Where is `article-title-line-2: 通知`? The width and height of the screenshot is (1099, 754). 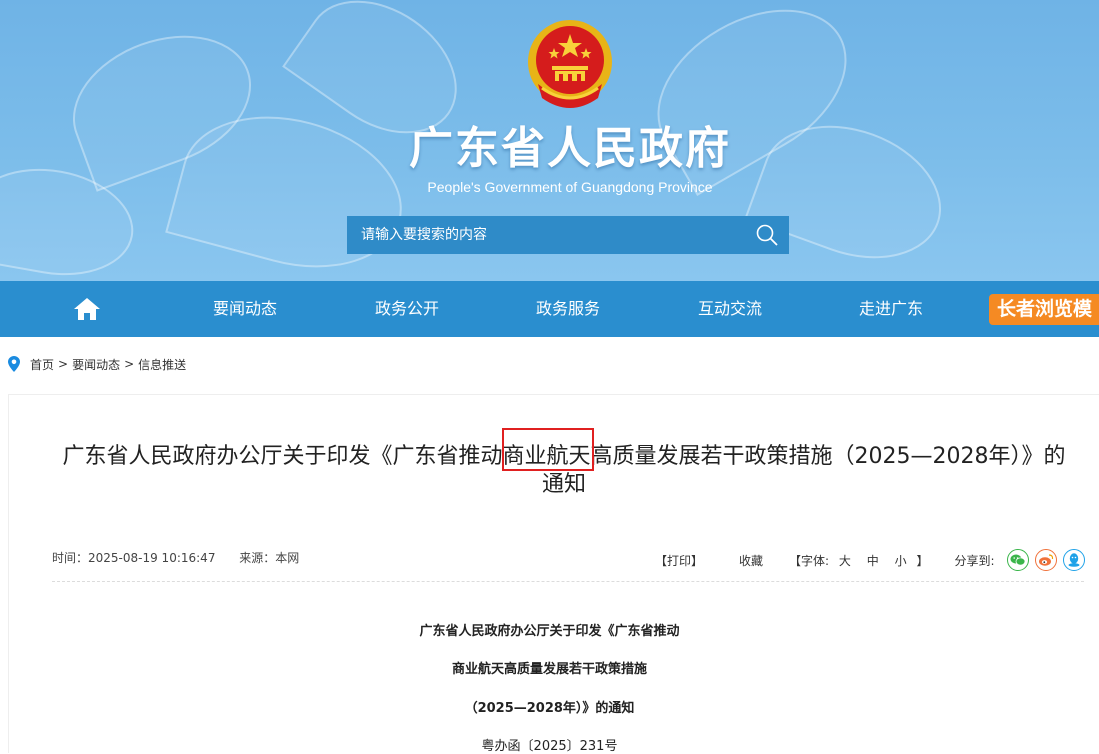
article-title-line-2: 通知 is located at coordinates (563, 484).